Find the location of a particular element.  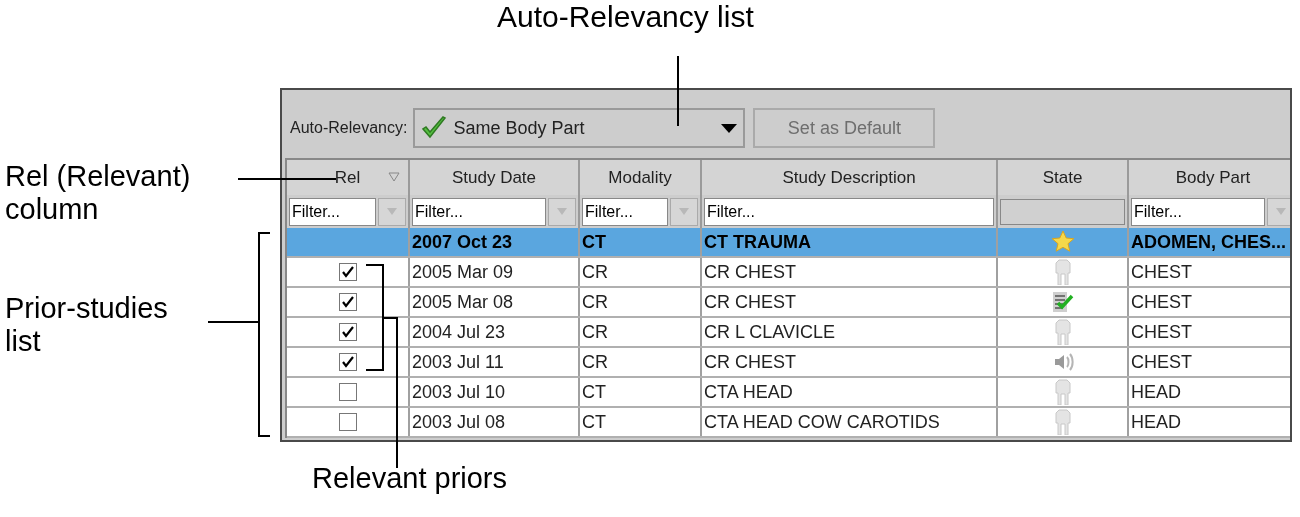

study-row: 2003 Jul 10 CT CTA HEAD HEAD is located at coordinates (788, 393).